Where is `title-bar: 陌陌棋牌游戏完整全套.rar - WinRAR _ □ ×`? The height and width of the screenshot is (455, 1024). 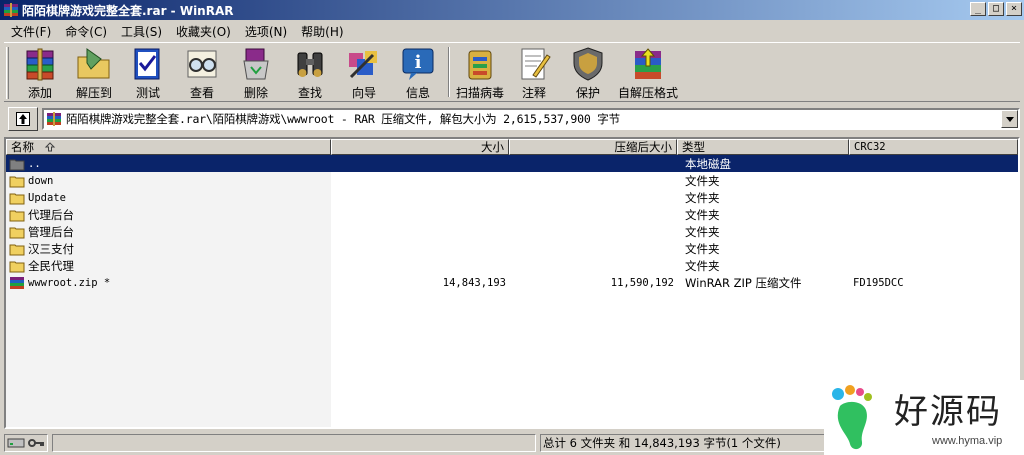 title-bar: 陌陌棋牌游戏完整全套.rar - WinRAR _ □ × is located at coordinates (512, 10).